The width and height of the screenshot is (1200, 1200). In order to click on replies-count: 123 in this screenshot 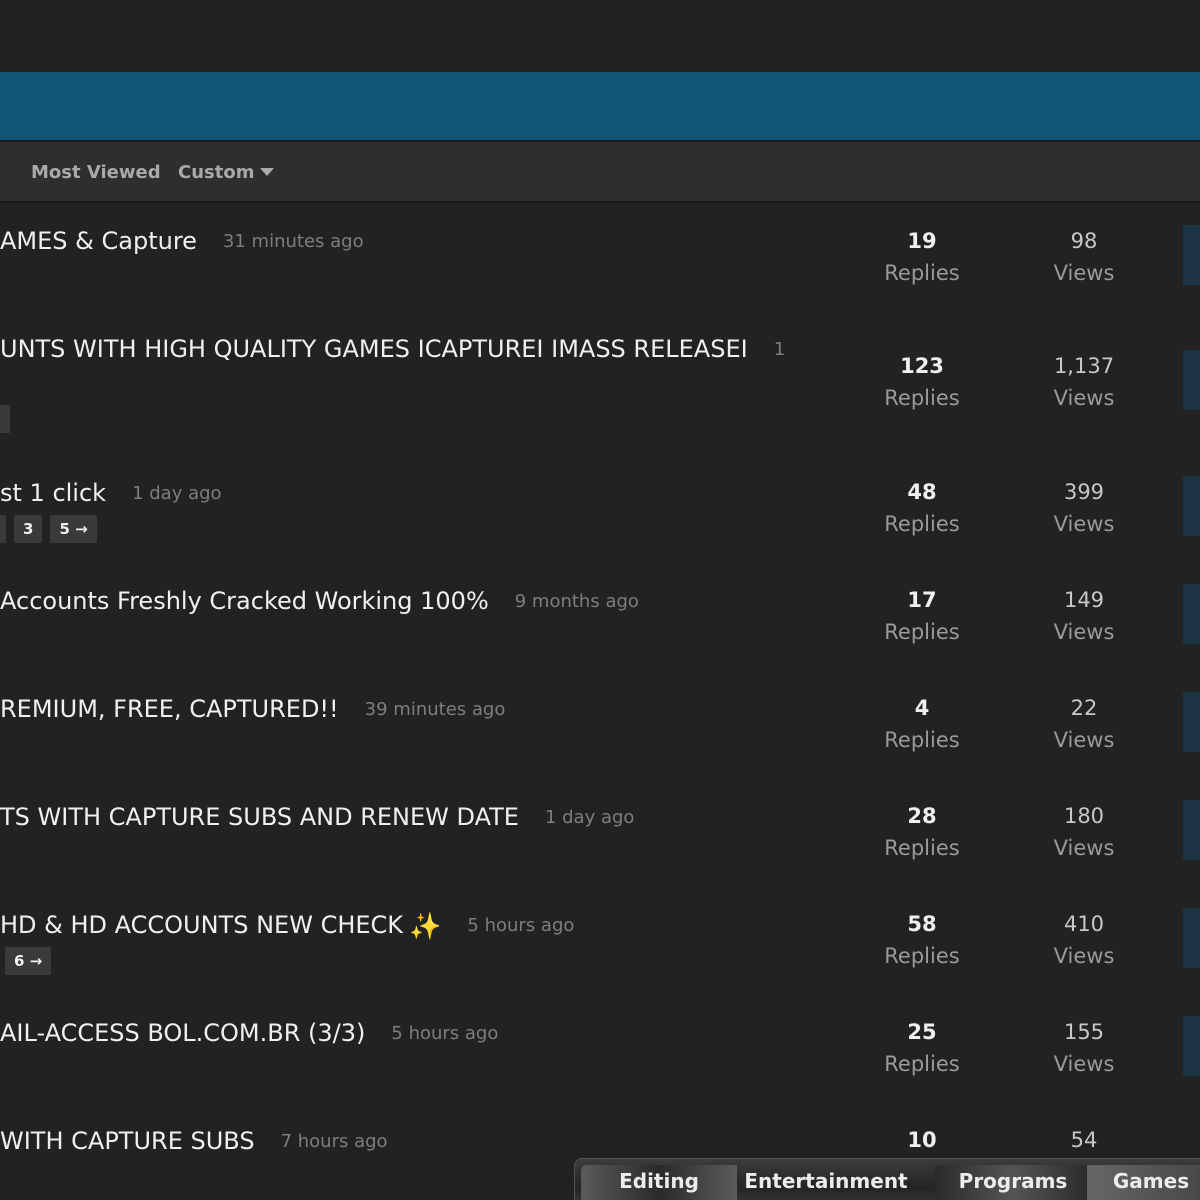, I will do `click(922, 366)`.